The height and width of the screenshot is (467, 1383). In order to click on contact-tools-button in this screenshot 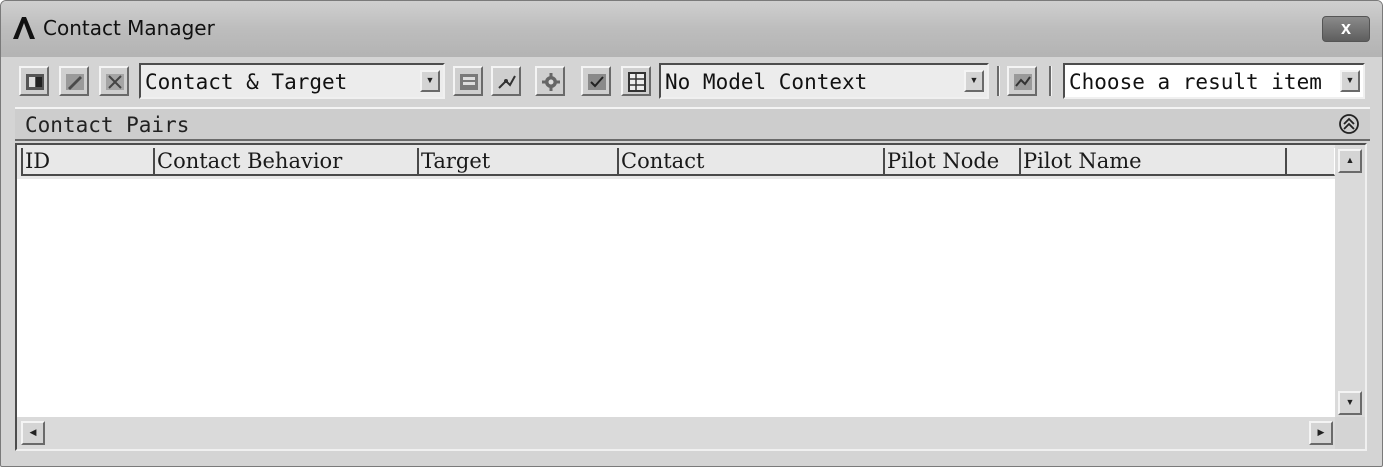, I will do `click(550, 81)`.